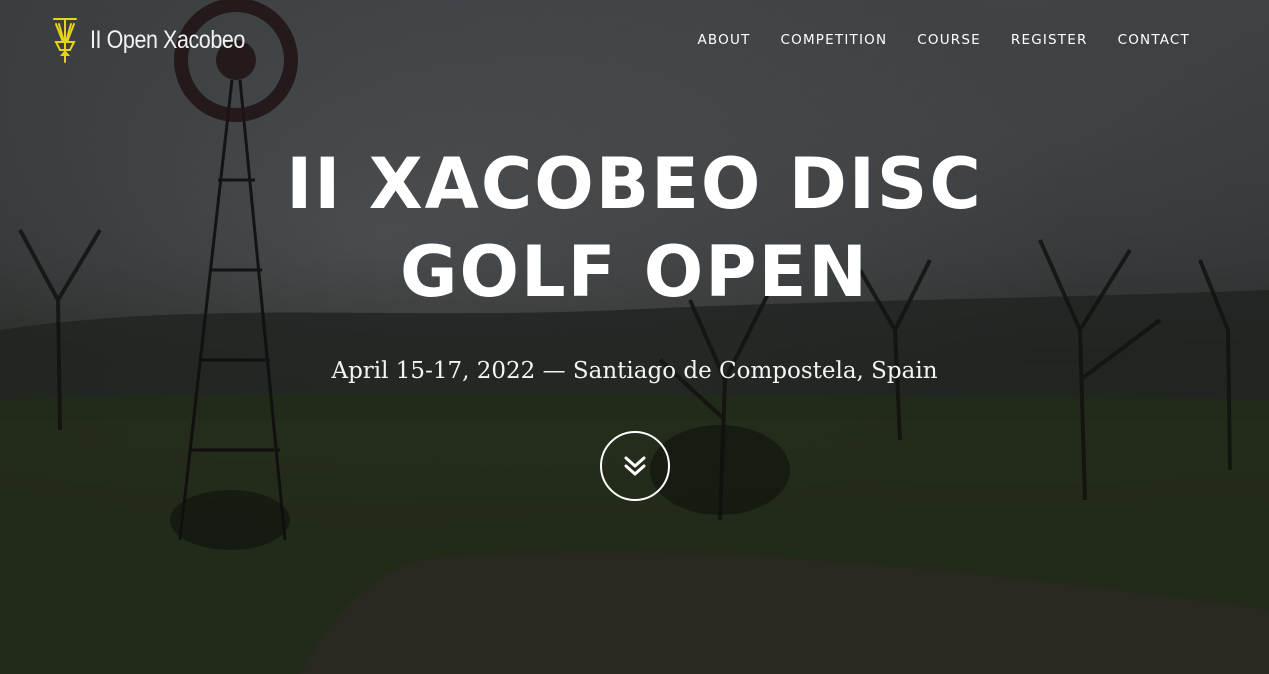 This screenshot has width=1269, height=674. Describe the element at coordinates (1154, 40) in the screenshot. I see `nav-contact: CONTACT` at that location.